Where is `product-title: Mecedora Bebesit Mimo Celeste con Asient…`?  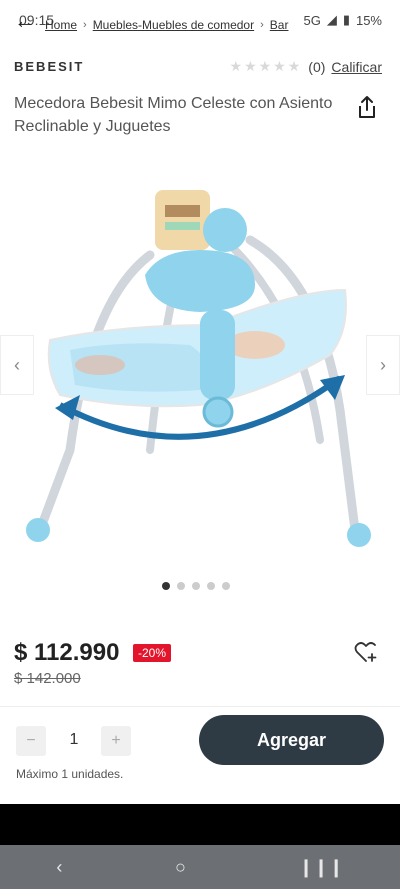 product-title: Mecedora Bebesit Mimo Celeste con Asient… is located at coordinates (173, 115).